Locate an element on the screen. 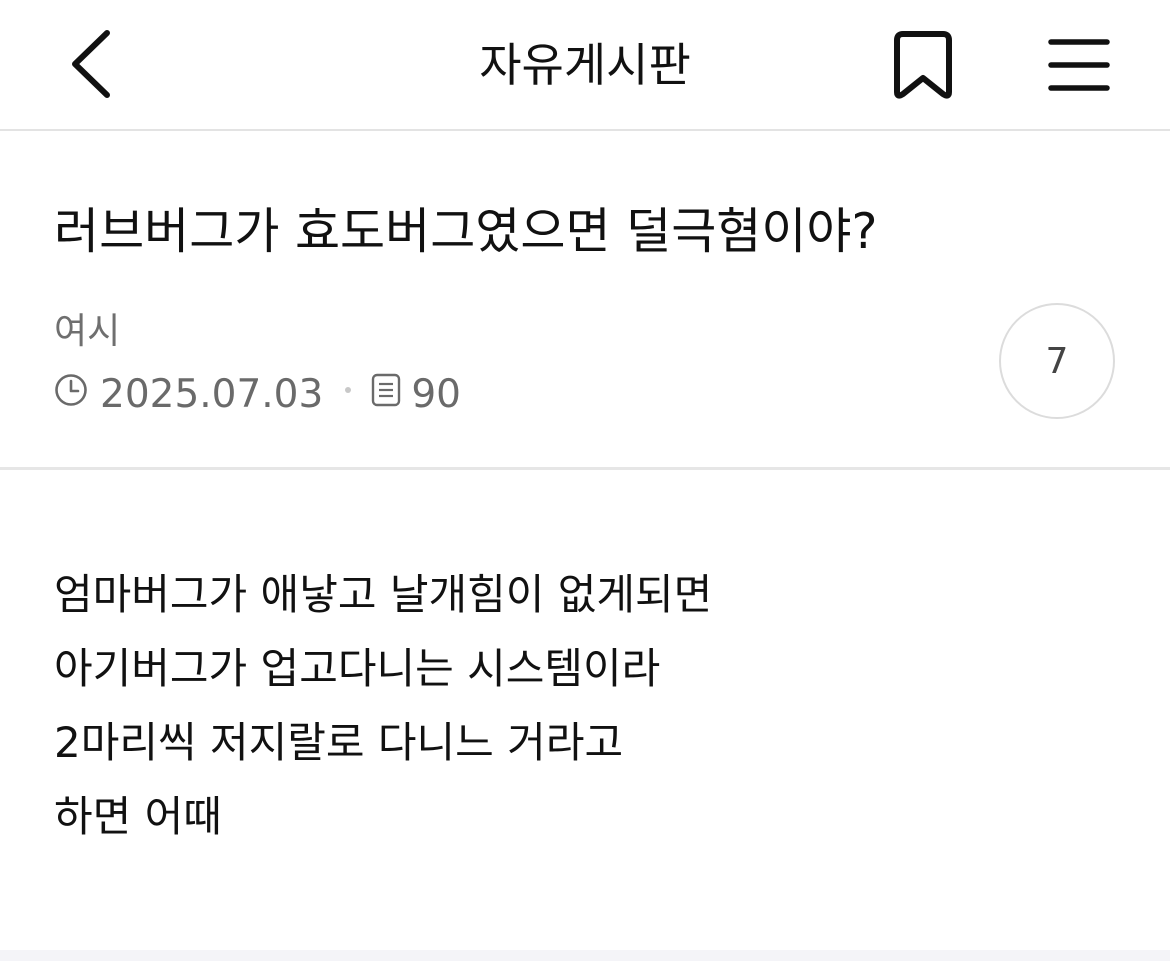 The image size is (1170, 961). view-count: 90 is located at coordinates (436, 394).